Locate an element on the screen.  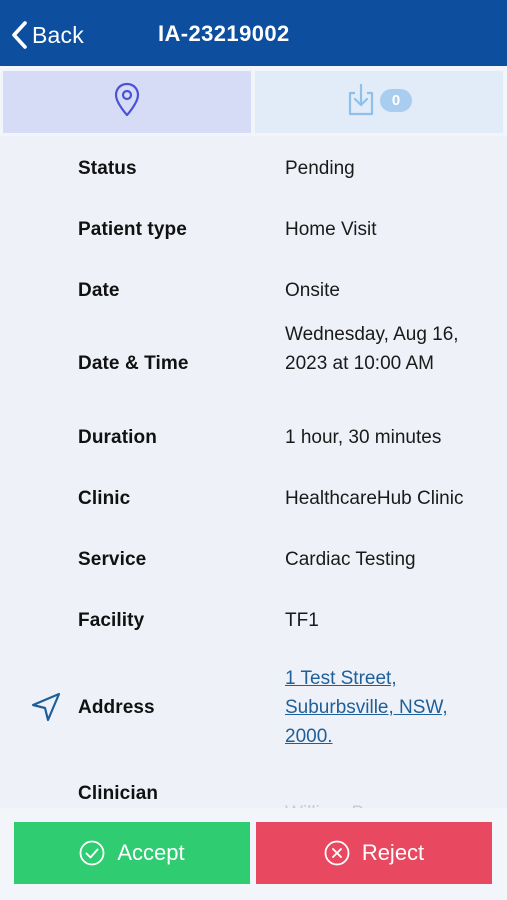
check-circle-icon is located at coordinates (92, 853).